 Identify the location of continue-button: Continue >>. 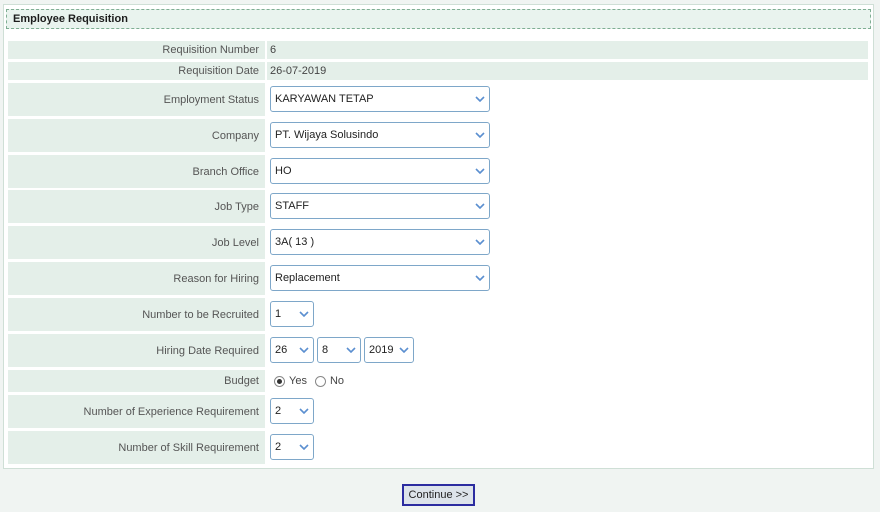
(438, 495).